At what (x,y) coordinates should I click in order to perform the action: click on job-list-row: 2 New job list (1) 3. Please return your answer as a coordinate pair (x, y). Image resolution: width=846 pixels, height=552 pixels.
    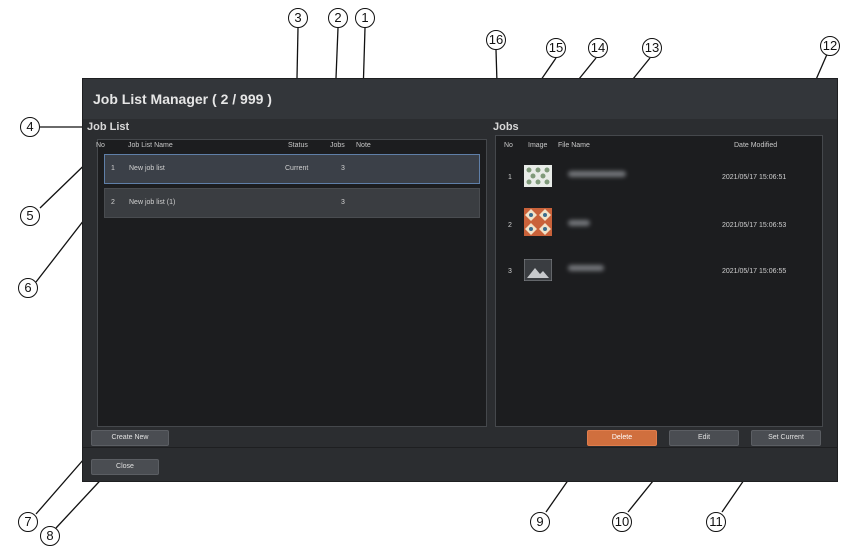
    Looking at the image, I should click on (292, 203).